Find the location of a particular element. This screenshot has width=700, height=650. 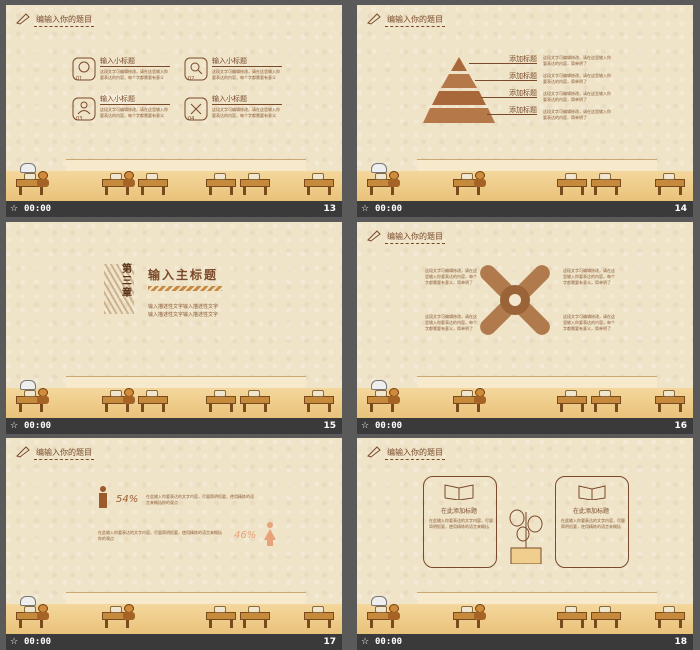

slide-number: 18 is located at coordinates (680, 642).